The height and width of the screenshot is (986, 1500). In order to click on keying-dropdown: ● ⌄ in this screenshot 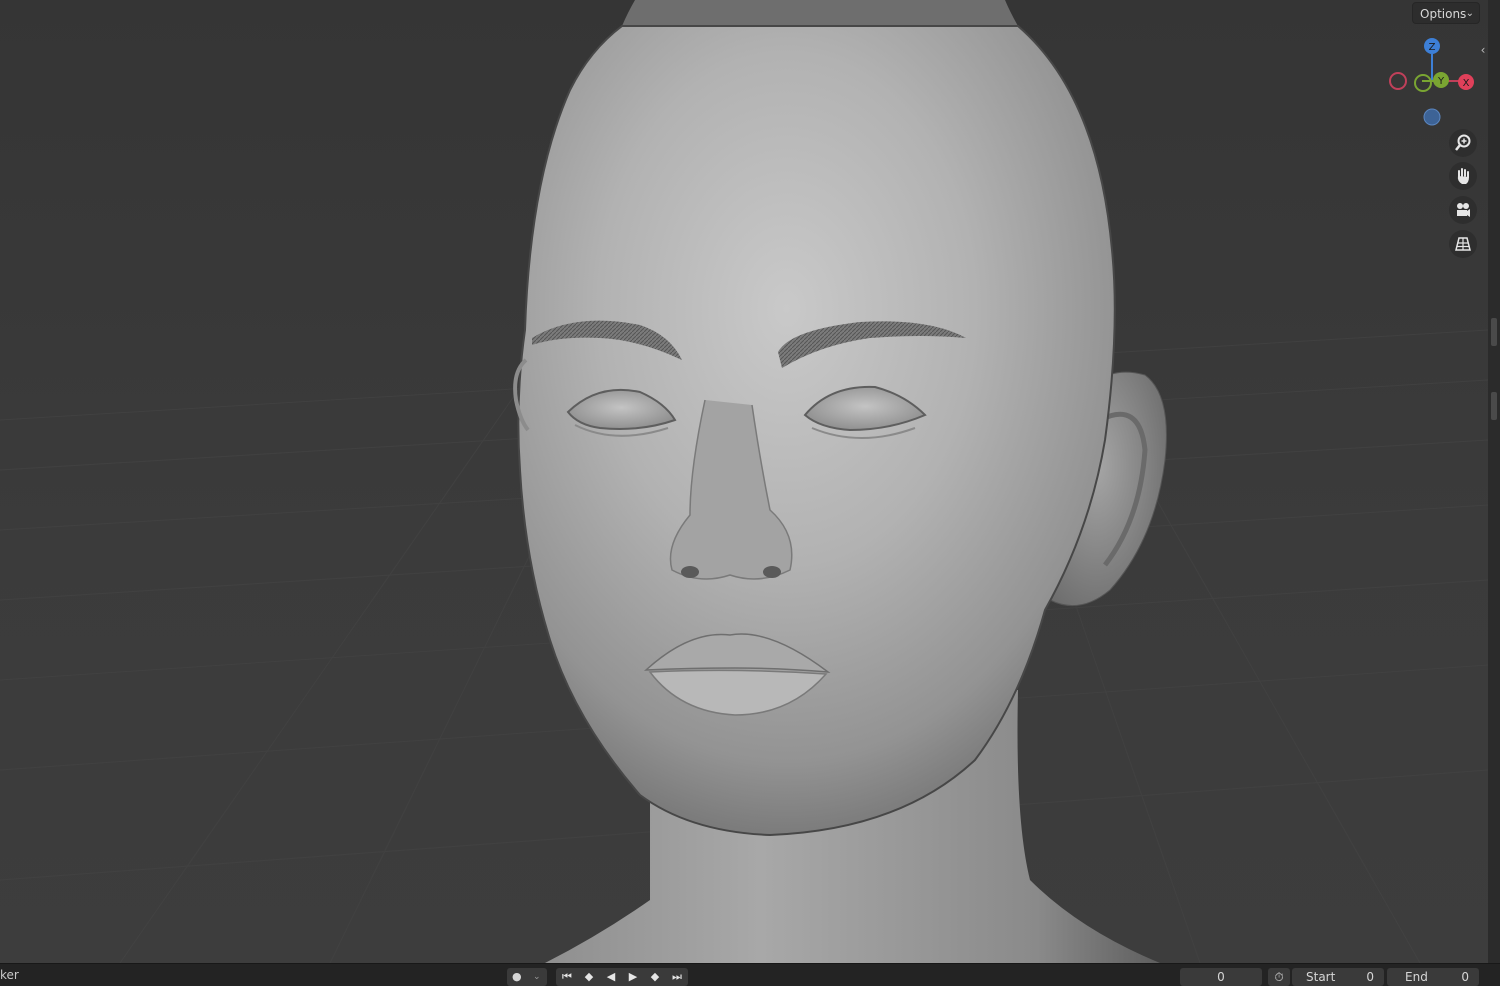, I will do `click(527, 977)`.